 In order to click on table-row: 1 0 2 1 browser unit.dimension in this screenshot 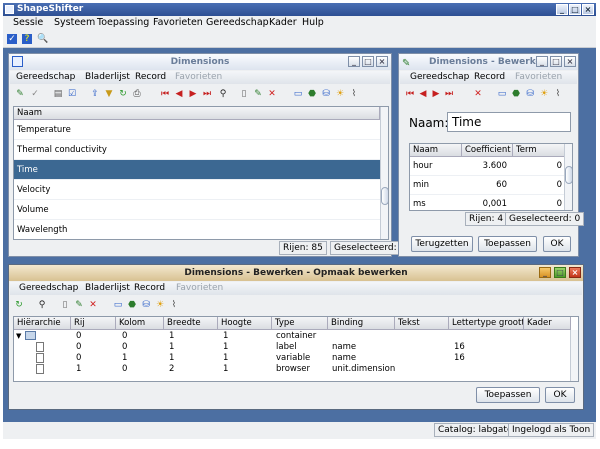, I will do `click(292, 369)`.